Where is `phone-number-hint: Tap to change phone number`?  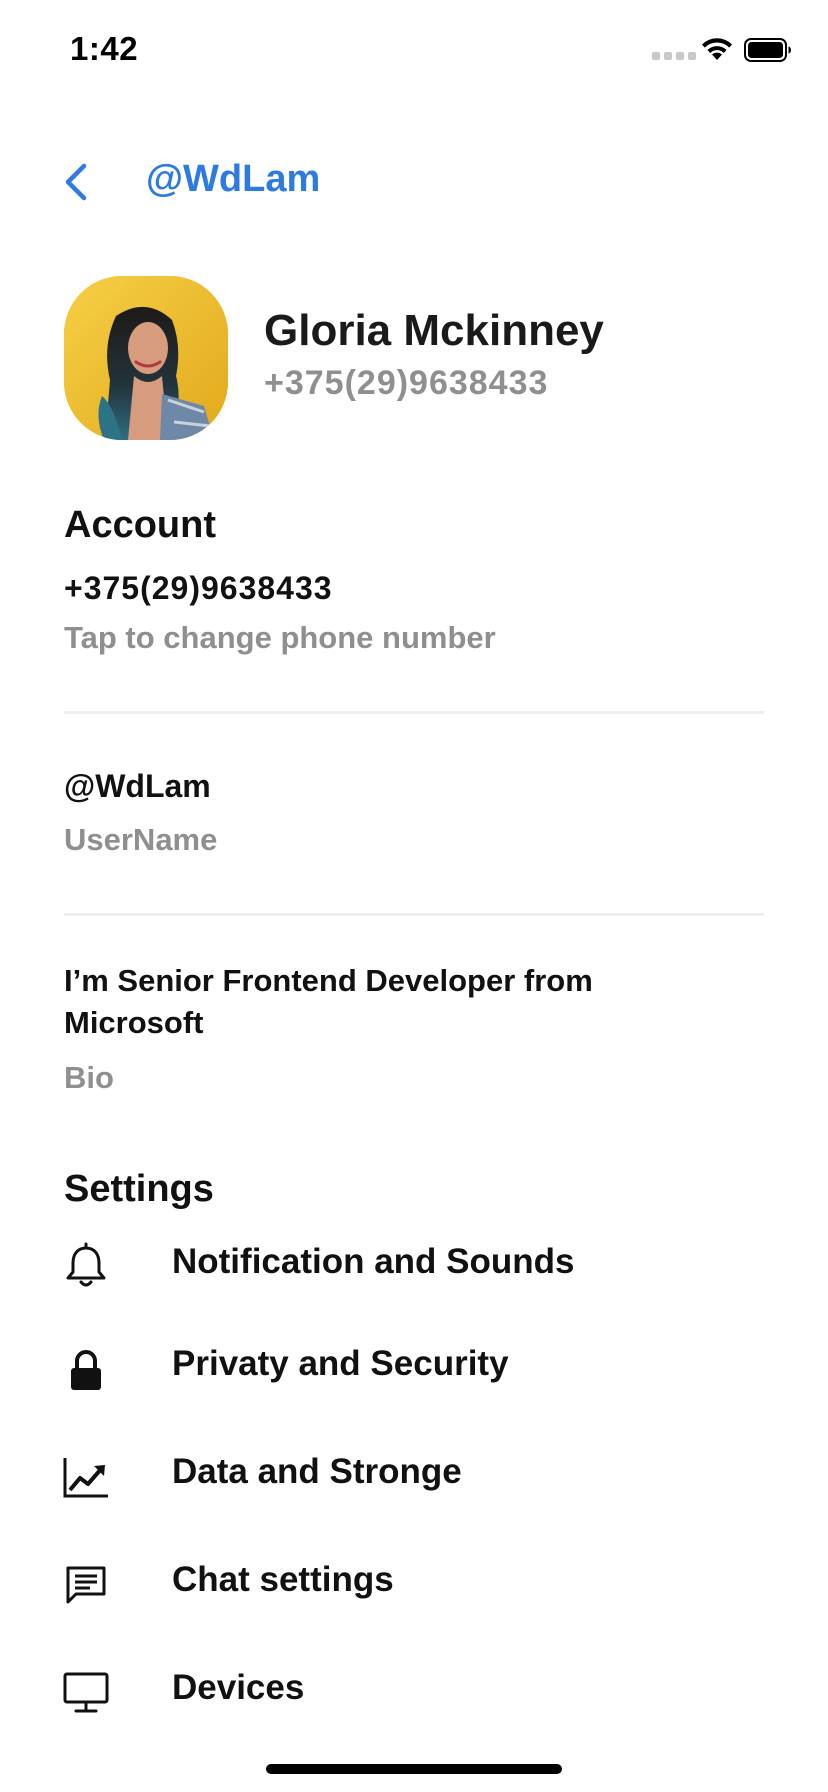 phone-number-hint: Tap to change phone number is located at coordinates (280, 637).